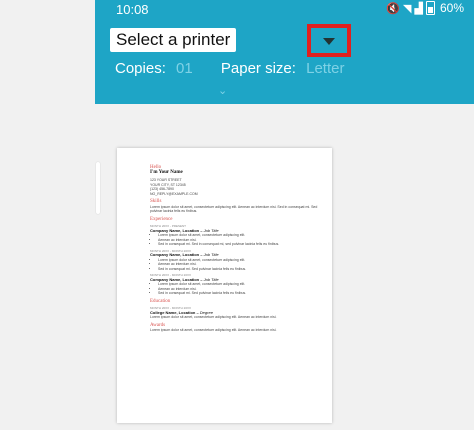 The height and width of the screenshot is (430, 474). I want to click on mute-icon: 🔇, so click(393, 8).